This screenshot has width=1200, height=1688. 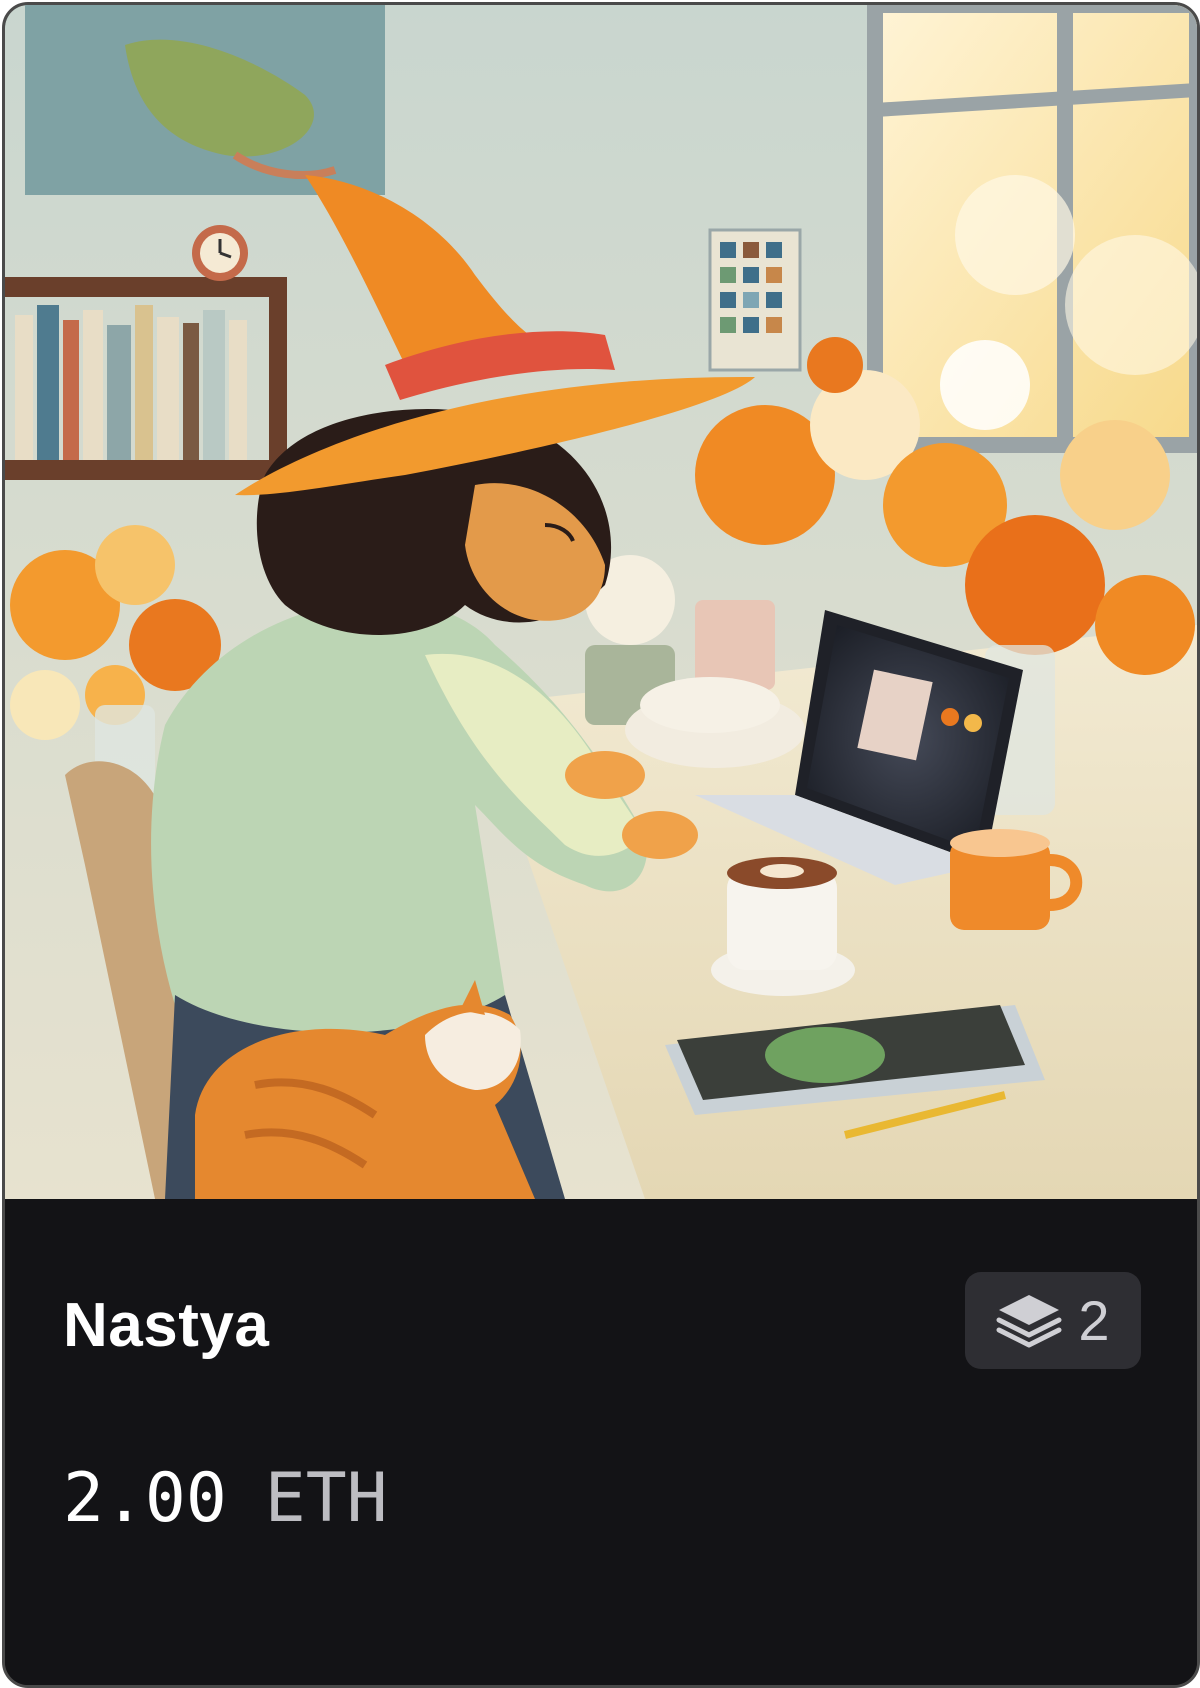 I want to click on layers-icon, so click(x=1029, y=1320).